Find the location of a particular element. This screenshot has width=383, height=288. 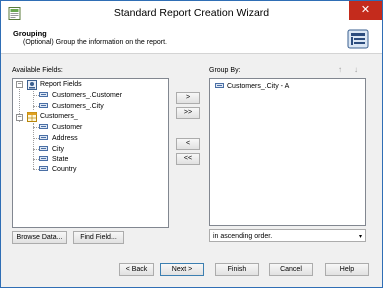

group-by-item: Customers_.City - A is located at coordinates (258, 86).